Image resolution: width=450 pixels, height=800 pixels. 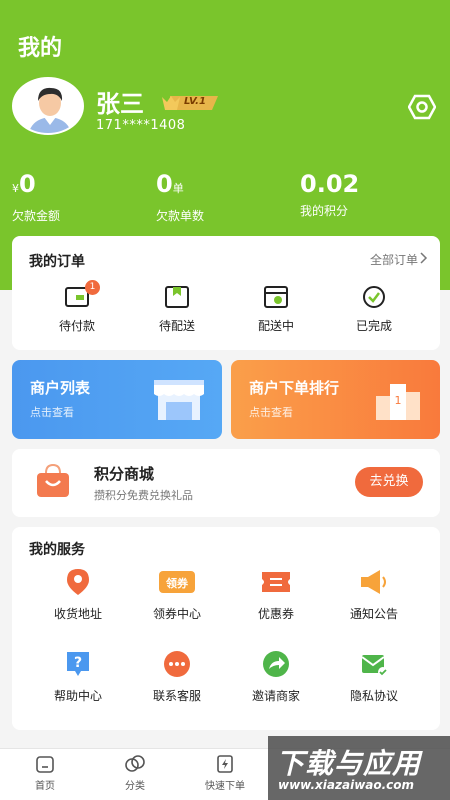 I want to click on service-label: 隐私协议, so click(x=373, y=696).